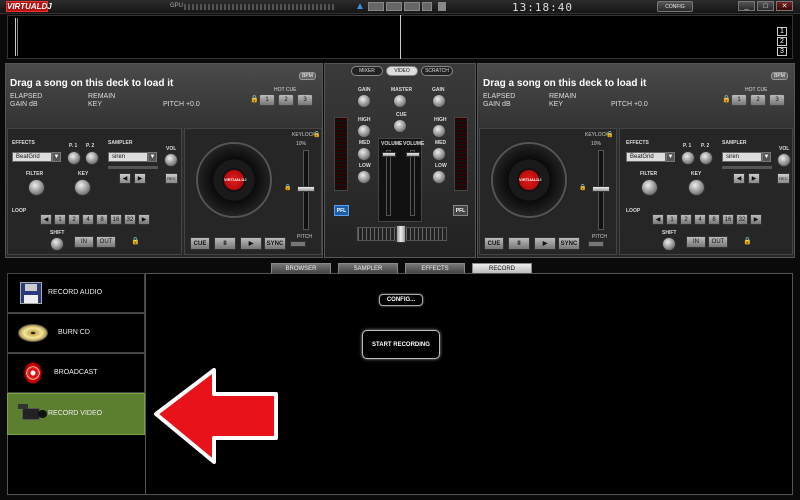 The image size is (800, 500). What do you see at coordinates (46, 219) in the screenshot?
I see `deck-left-loop-prev-icon: ◀` at bounding box center [46, 219].